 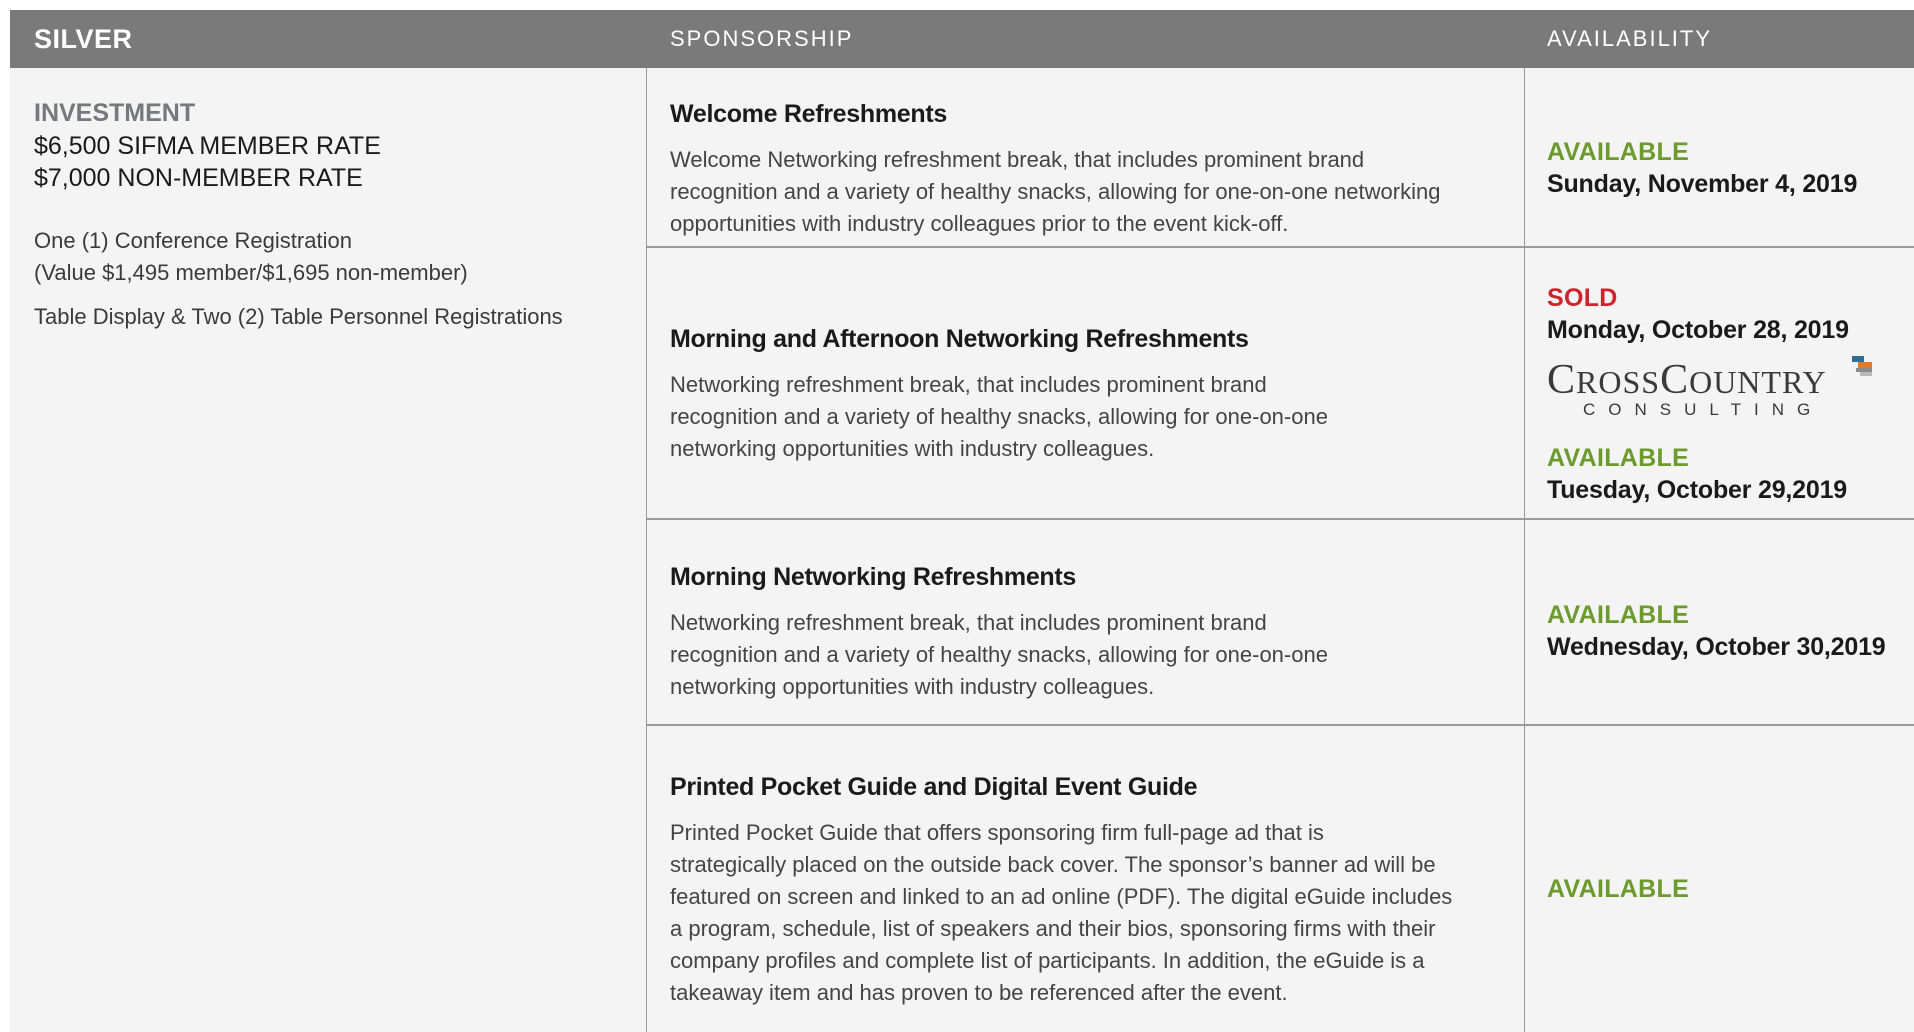 What do you see at coordinates (115, 113) in the screenshot?
I see `investment-label: INVESTMENT` at bounding box center [115, 113].